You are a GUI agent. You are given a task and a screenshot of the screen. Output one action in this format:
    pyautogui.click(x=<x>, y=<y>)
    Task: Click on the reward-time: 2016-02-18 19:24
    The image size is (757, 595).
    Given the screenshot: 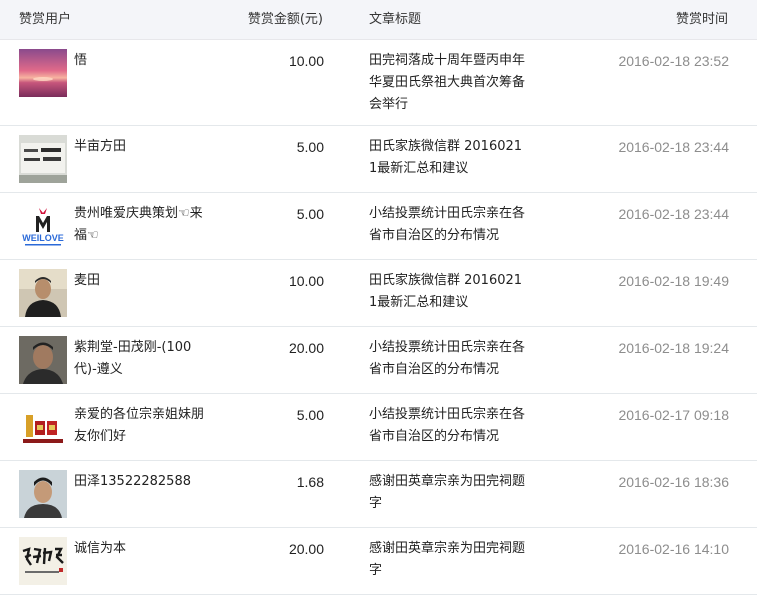 What is the action you would take?
    pyautogui.click(x=673, y=348)
    